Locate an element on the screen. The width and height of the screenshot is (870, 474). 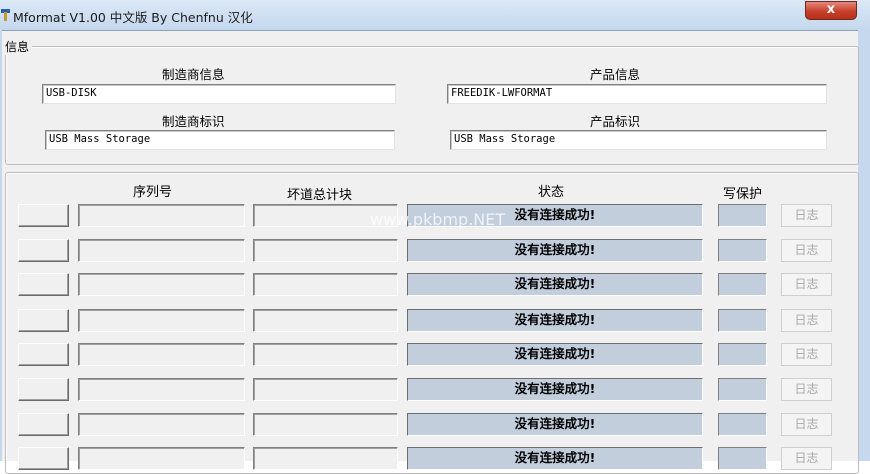
close-button: x is located at coordinates (831, 10).